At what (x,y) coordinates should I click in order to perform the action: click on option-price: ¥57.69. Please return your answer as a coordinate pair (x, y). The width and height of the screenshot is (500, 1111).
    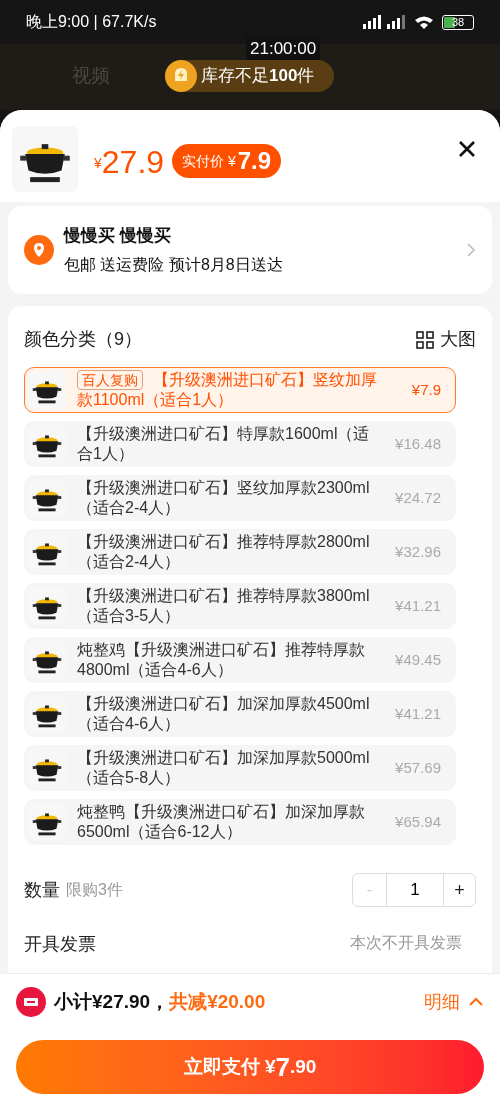
    Looking at the image, I should click on (417, 767).